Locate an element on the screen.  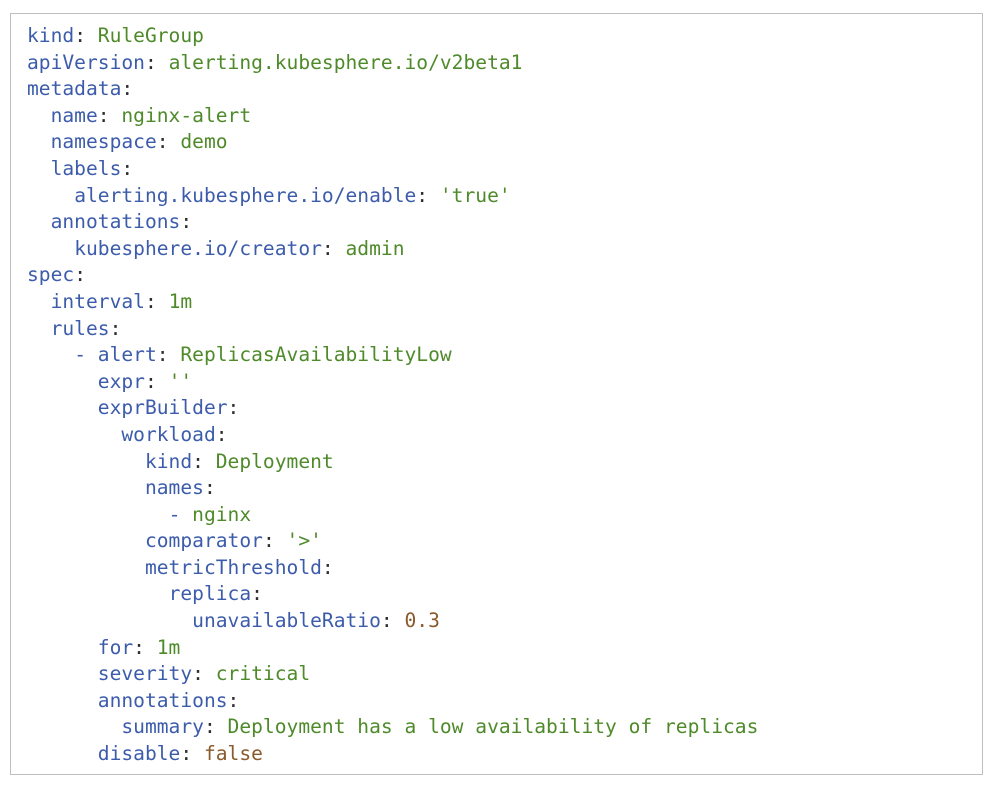
yaml-value: nginx is located at coordinates (222, 514).